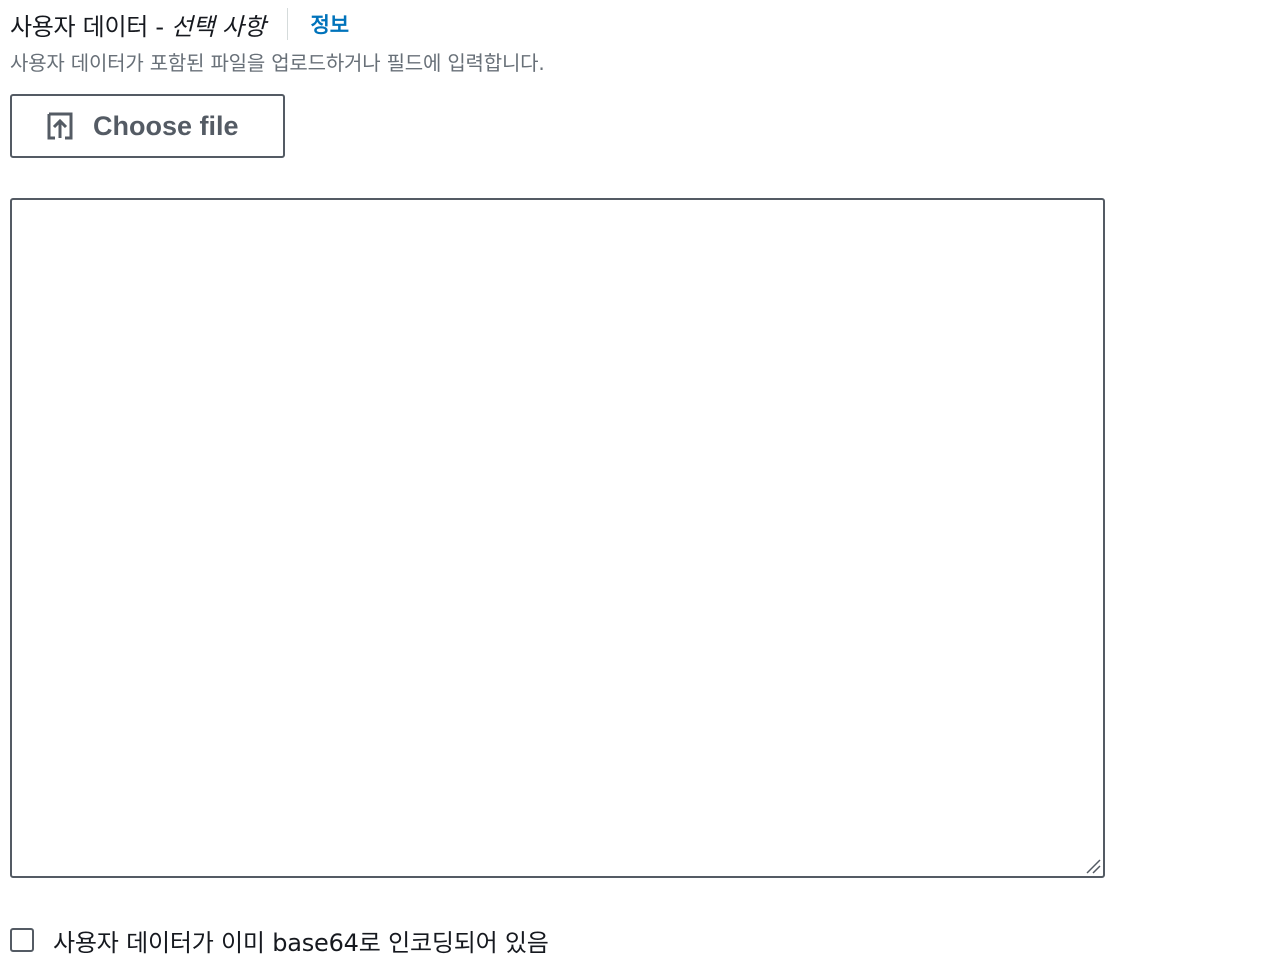 This screenshot has height=980, width=1278. Describe the element at coordinates (166, 125) in the screenshot. I see `choose-file-label: Choose file` at that location.